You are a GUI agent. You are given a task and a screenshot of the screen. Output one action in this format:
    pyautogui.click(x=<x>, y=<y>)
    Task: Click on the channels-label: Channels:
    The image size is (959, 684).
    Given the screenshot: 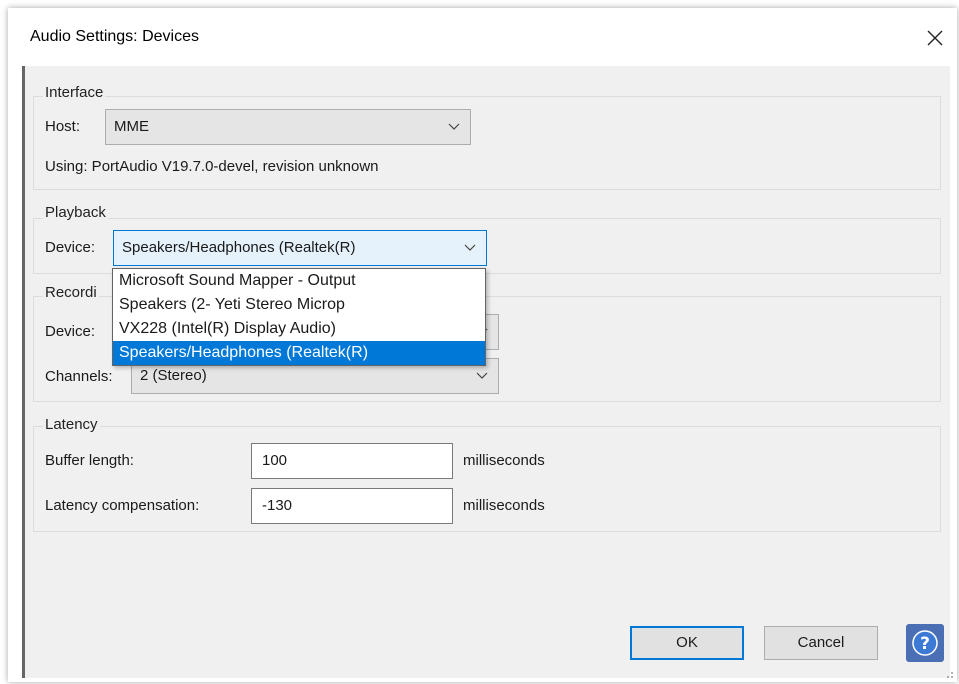 What is the action you would take?
    pyautogui.click(x=79, y=376)
    